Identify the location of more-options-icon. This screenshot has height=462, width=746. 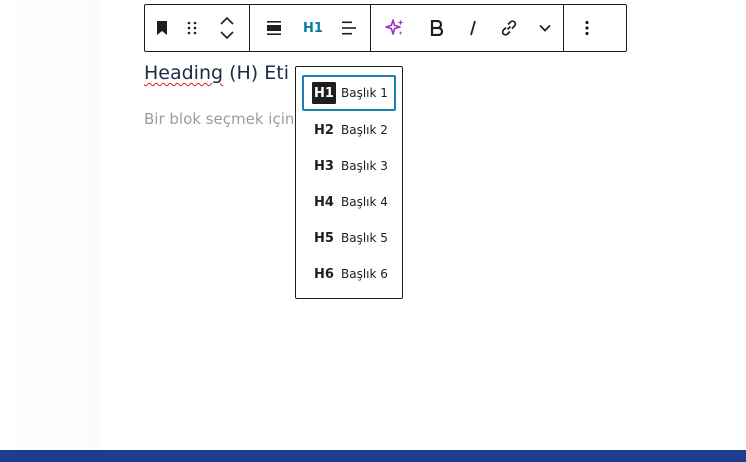
(587, 28).